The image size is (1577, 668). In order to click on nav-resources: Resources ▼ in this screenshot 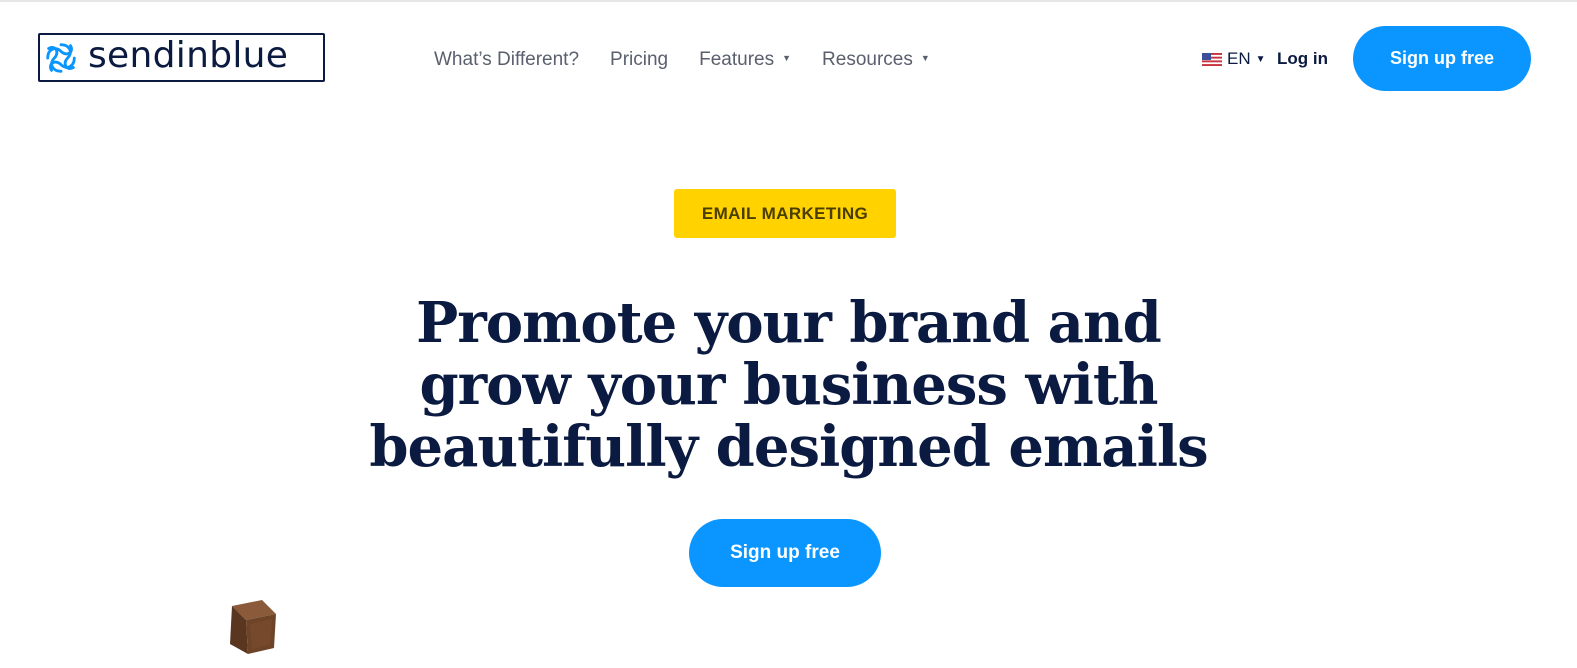, I will do `click(876, 60)`.